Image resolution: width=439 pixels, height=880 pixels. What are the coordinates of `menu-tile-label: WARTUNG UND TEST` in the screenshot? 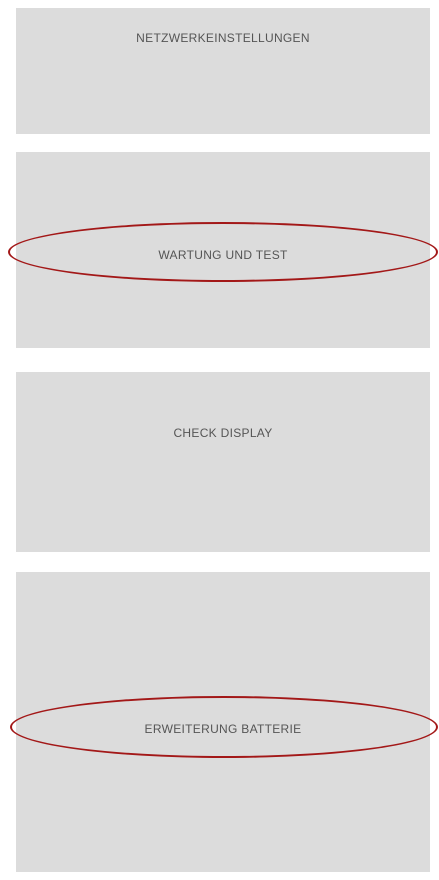 It's located at (223, 255).